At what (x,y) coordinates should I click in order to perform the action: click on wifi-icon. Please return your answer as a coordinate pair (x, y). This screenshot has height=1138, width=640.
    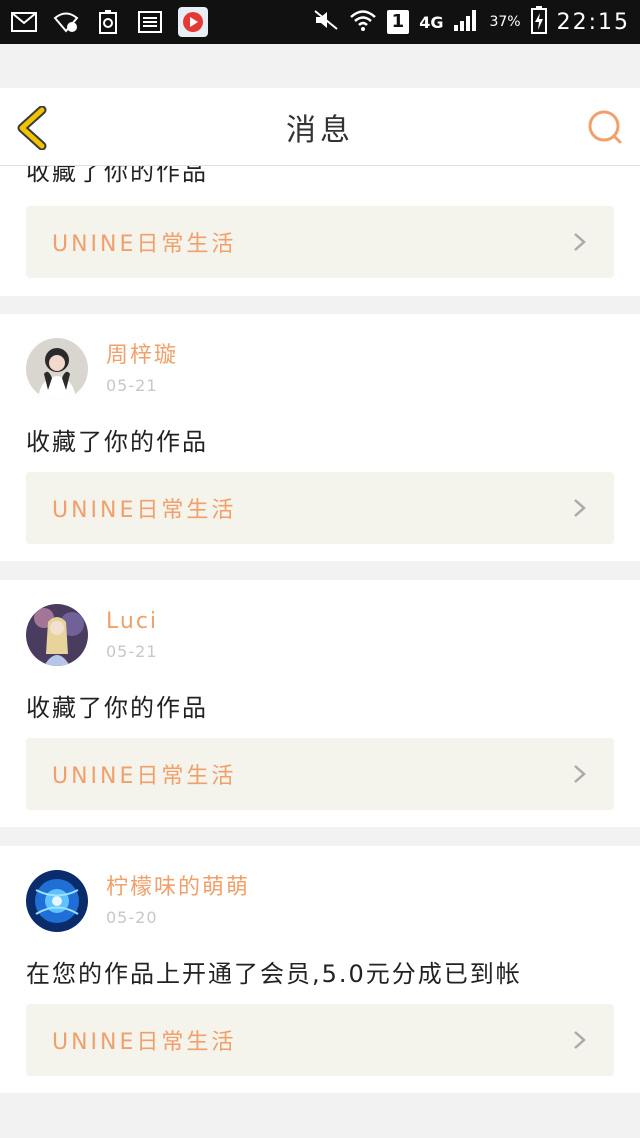
    Looking at the image, I should click on (363, 22).